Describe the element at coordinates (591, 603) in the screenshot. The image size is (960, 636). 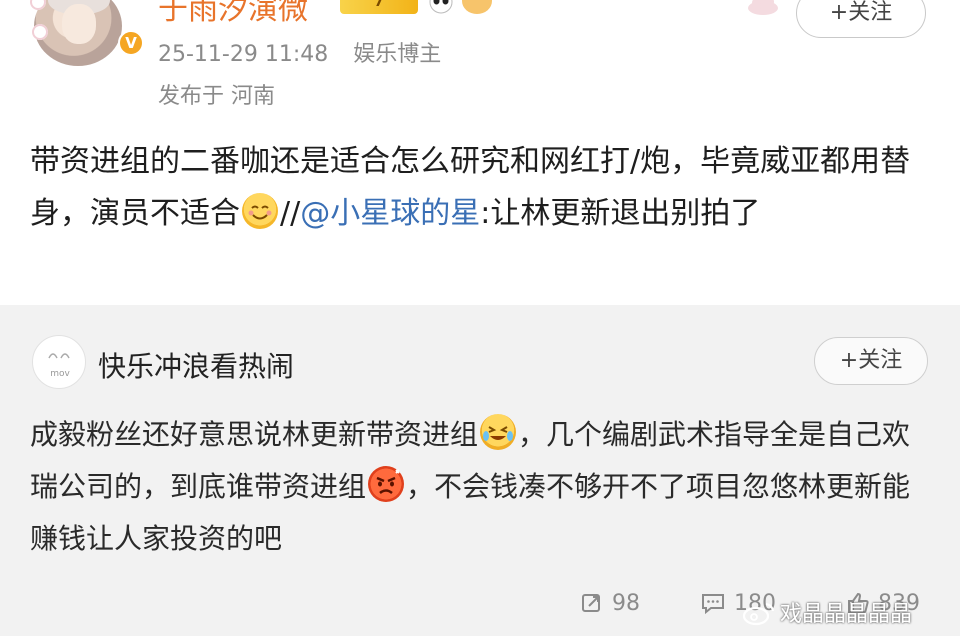
I see `repost-icon` at that location.